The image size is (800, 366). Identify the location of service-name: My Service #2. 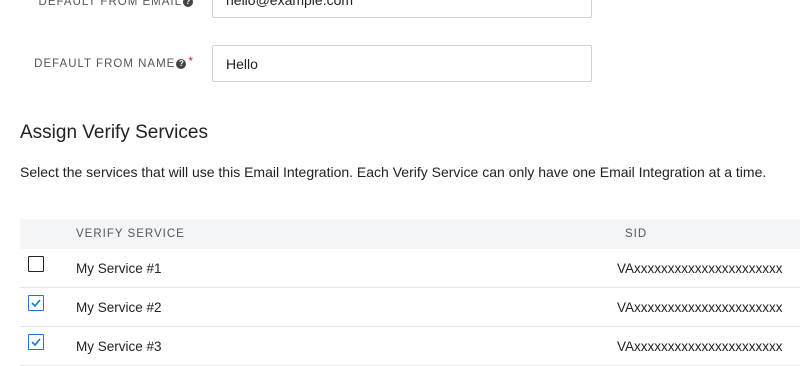
(119, 307).